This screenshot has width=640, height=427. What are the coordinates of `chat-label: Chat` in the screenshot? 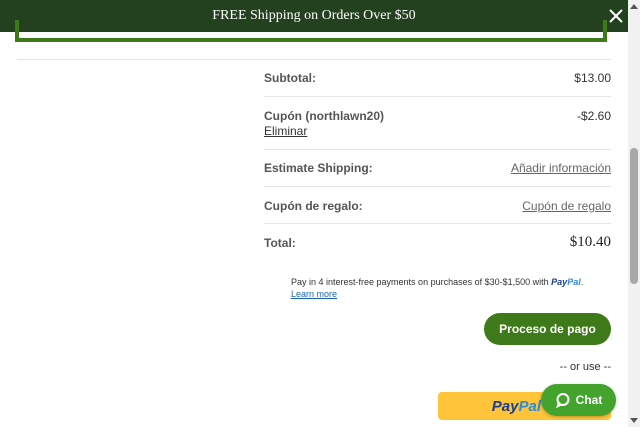 It's located at (589, 400).